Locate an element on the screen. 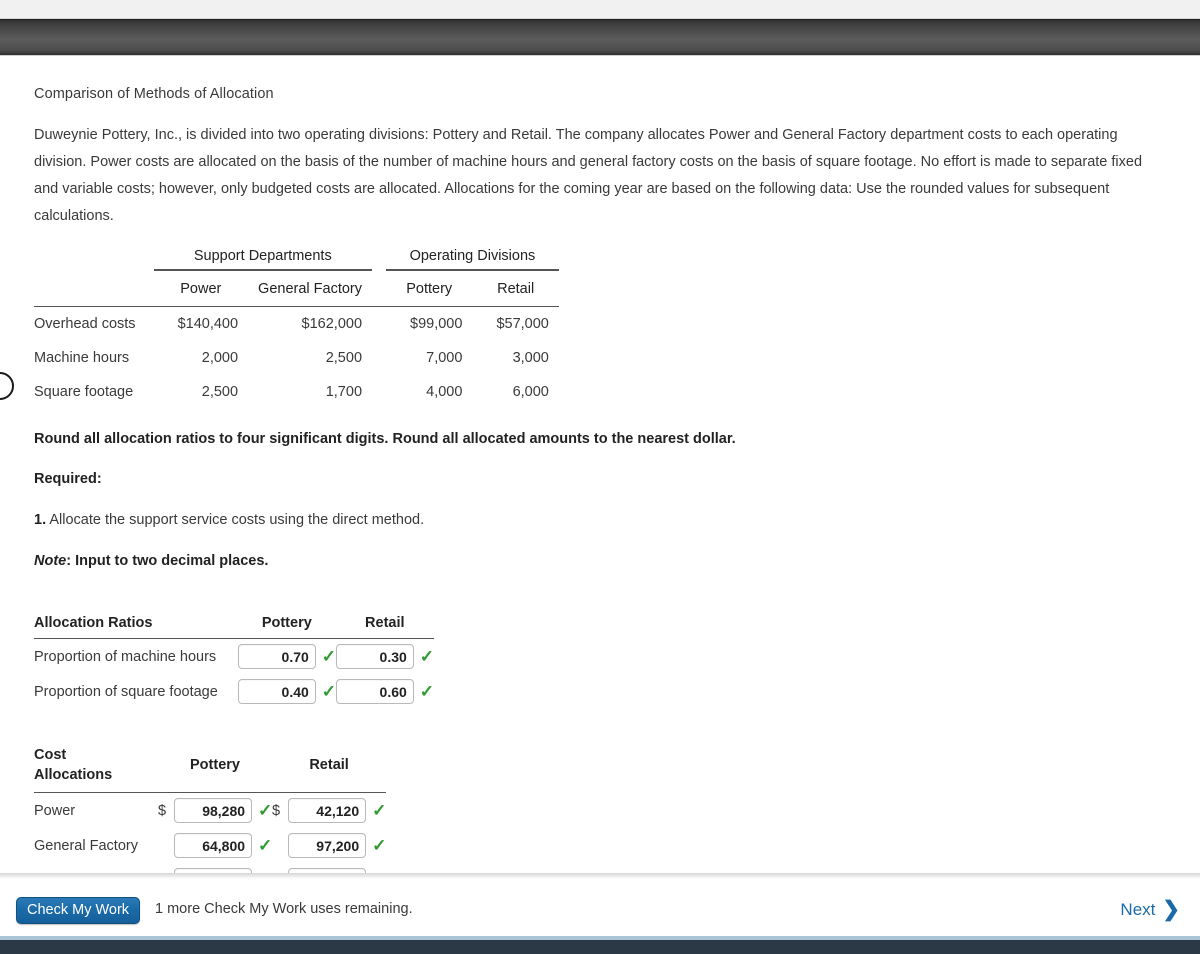 Image resolution: width=1200 pixels, height=954 pixels. allocation-ratios-column-pottery: Pottery is located at coordinates (286, 623).